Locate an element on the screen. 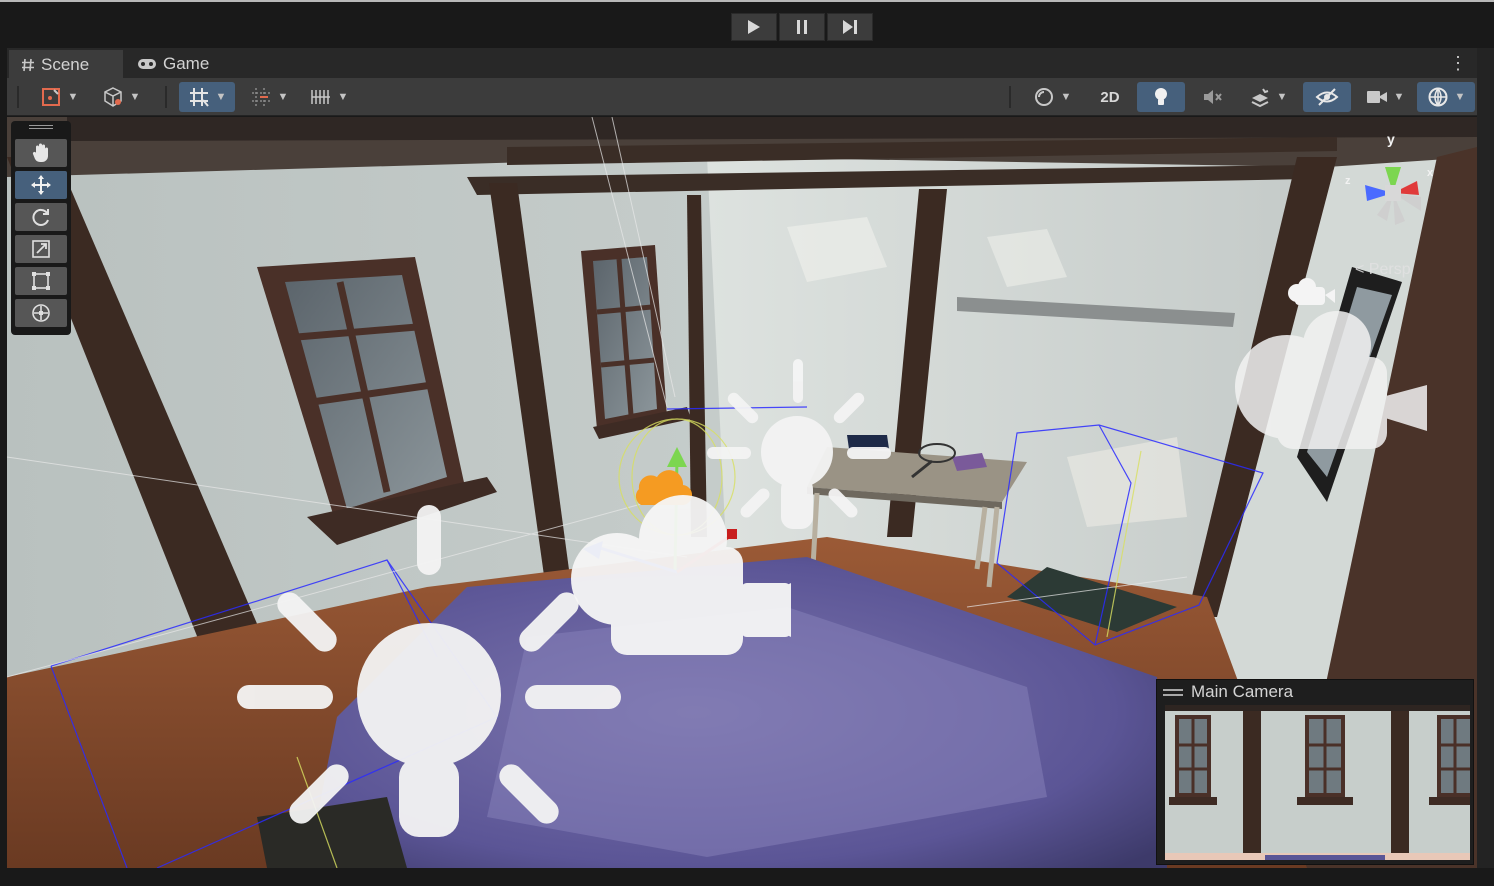  scene-visibility-toggle is located at coordinates (1327, 97).